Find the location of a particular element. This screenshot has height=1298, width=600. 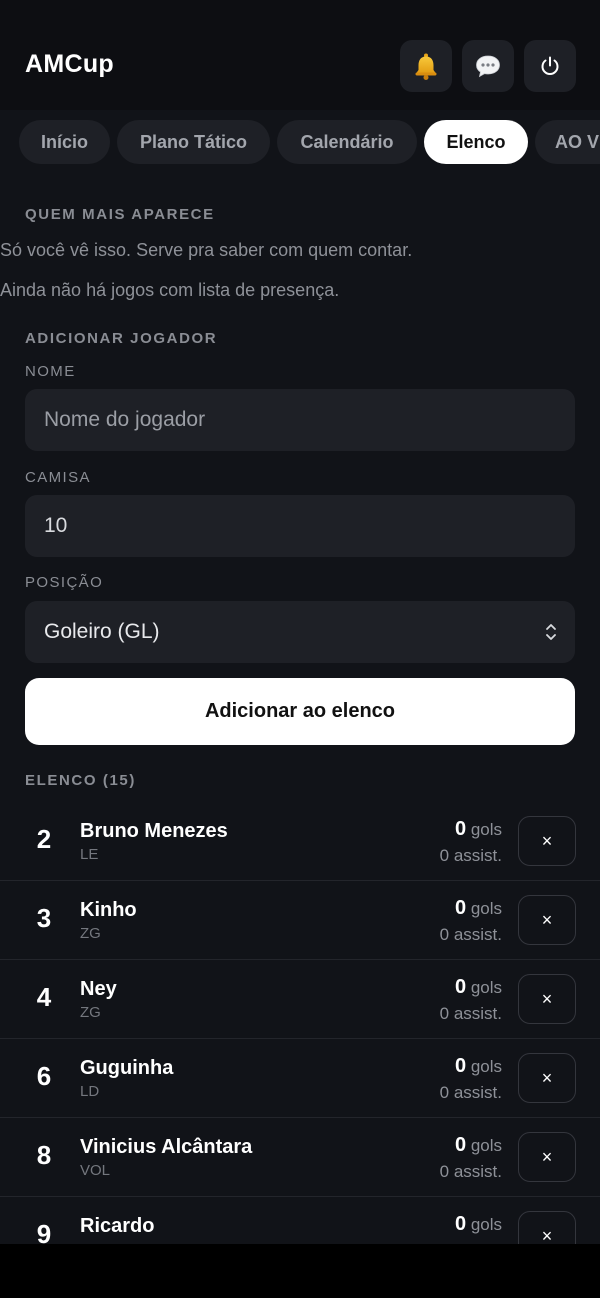

chat-bubble-icon is located at coordinates (488, 66).